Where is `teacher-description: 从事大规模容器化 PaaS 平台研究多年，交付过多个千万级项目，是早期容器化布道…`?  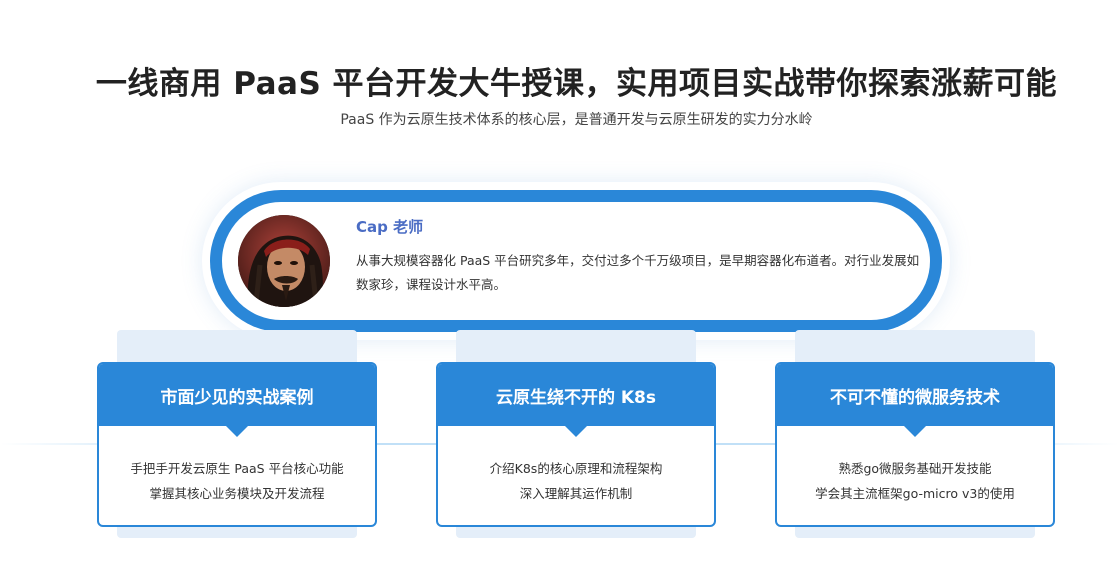
teacher-description: 从事大规模容器化 PaaS 平台研究多年，交付过多个千万级项目，是早期容器化布道… is located at coordinates (638, 272).